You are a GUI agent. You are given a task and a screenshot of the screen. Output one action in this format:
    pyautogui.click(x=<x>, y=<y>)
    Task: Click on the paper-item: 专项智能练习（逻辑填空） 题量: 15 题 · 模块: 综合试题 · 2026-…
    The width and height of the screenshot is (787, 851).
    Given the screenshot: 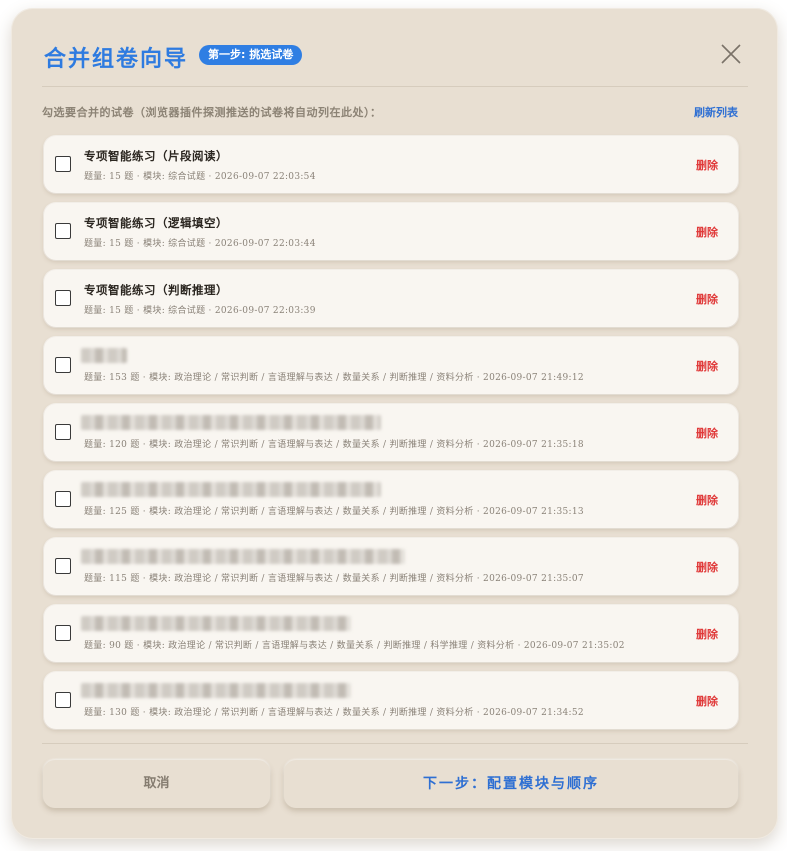 What is the action you would take?
    pyautogui.click(x=391, y=231)
    